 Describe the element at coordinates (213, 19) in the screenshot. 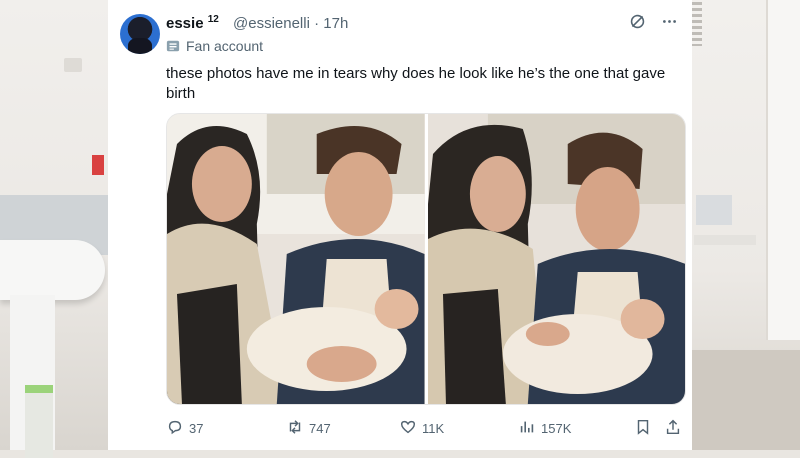

I see `name-superscript: 12` at that location.